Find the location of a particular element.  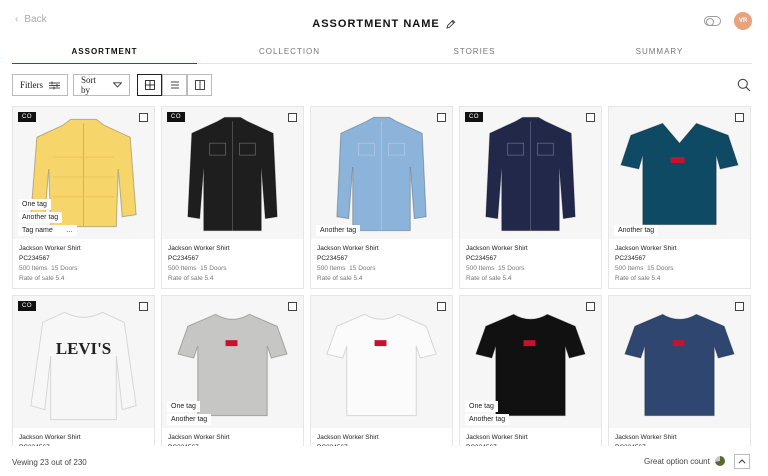

grid-view-button is located at coordinates (149, 85).